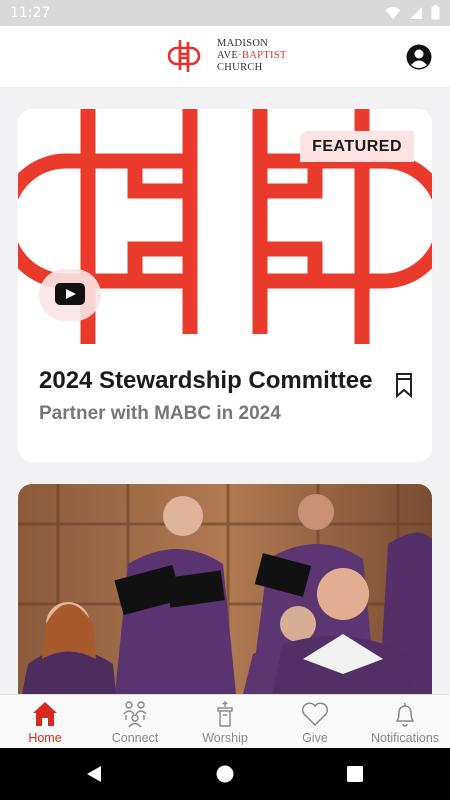  Describe the element at coordinates (315, 738) in the screenshot. I see `tab-label-give: Give` at that location.